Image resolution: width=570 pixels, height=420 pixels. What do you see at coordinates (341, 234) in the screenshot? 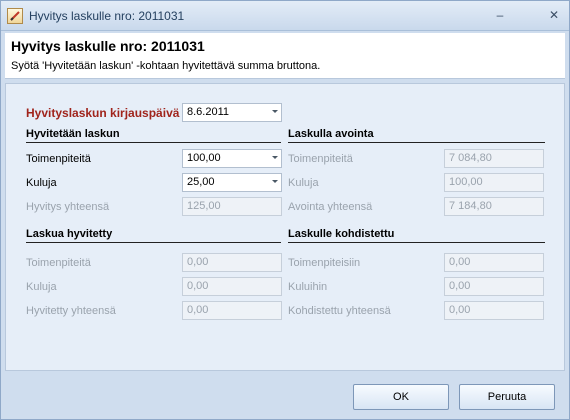
I see `section-heading-allocated: Laskulle kohdistettu` at bounding box center [341, 234].